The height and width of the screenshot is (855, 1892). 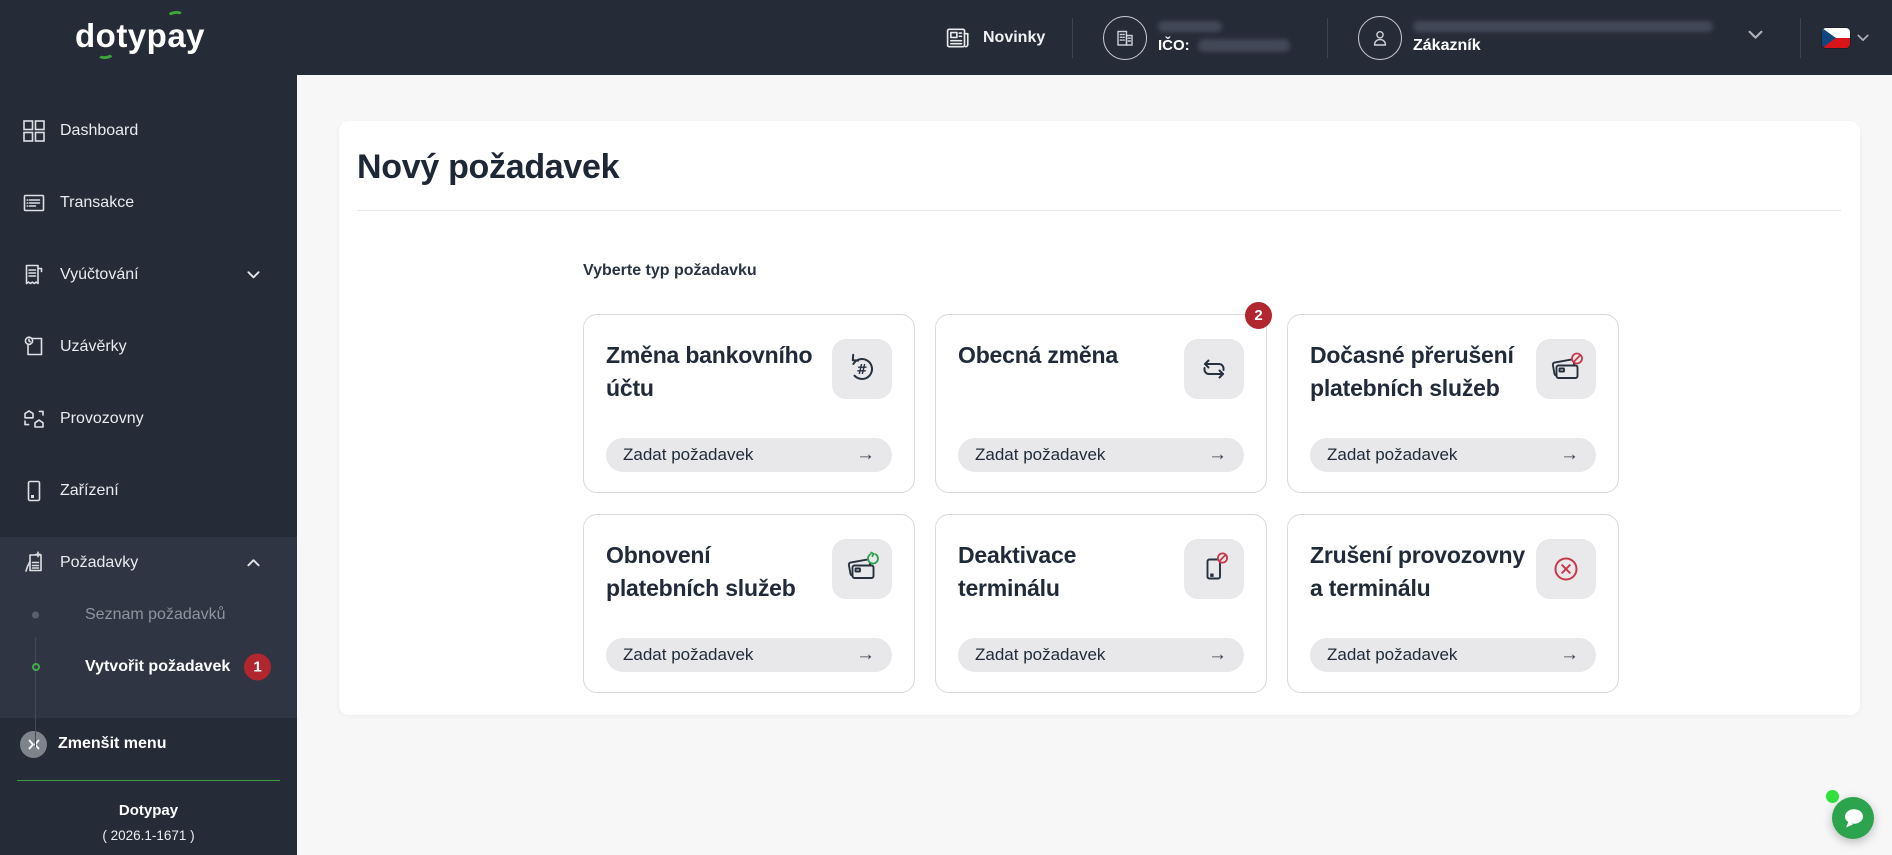 I want to click on terminal-deactivate-icon, so click(x=1214, y=569).